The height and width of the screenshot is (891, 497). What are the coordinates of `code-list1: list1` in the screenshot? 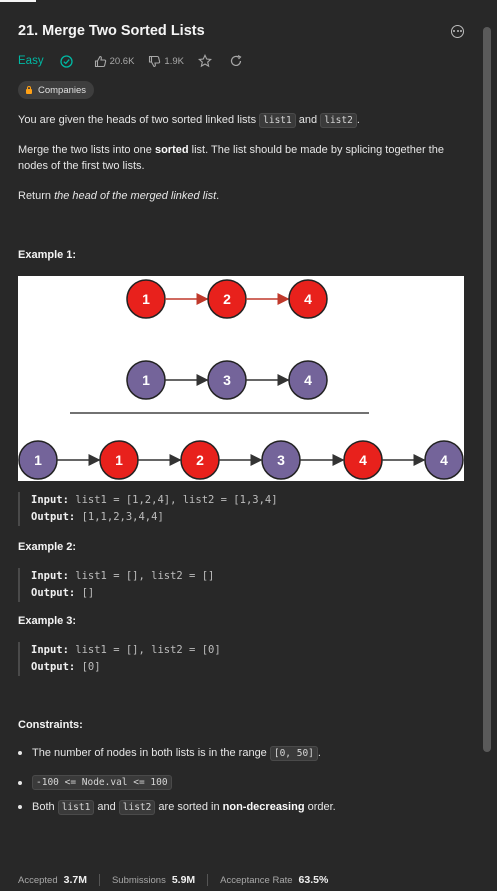 It's located at (277, 120).